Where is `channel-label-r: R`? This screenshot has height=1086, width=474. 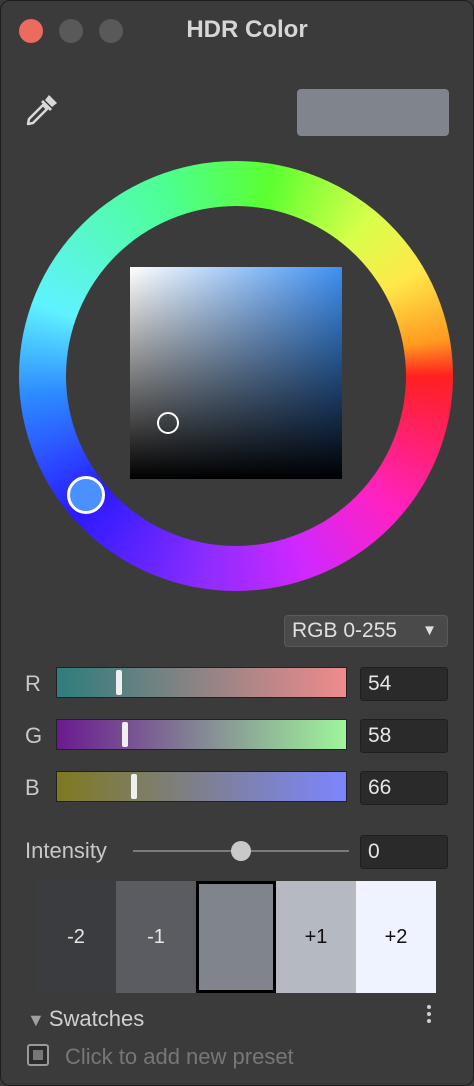
channel-label-r: R is located at coordinates (33, 683).